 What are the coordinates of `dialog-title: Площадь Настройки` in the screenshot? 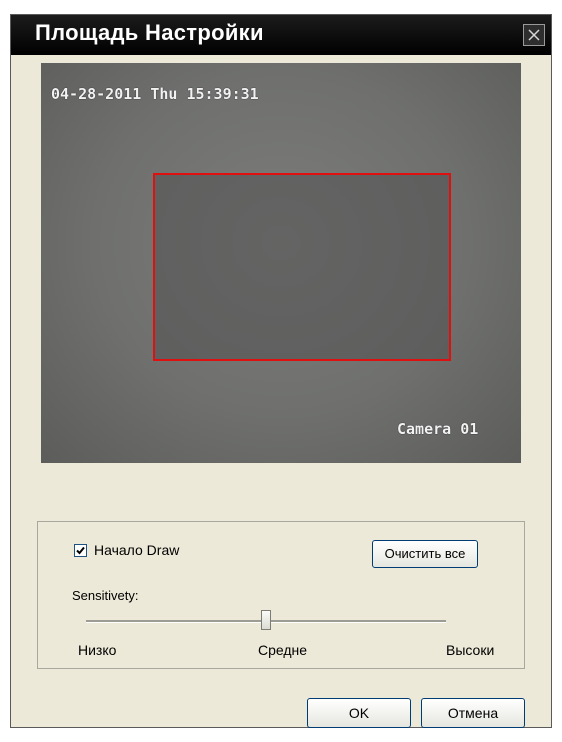 It's located at (149, 32).